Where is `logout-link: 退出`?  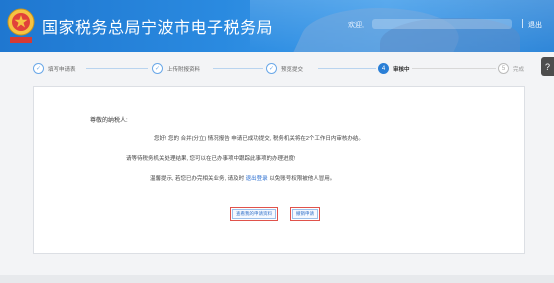 logout-link: 退出 is located at coordinates (535, 25).